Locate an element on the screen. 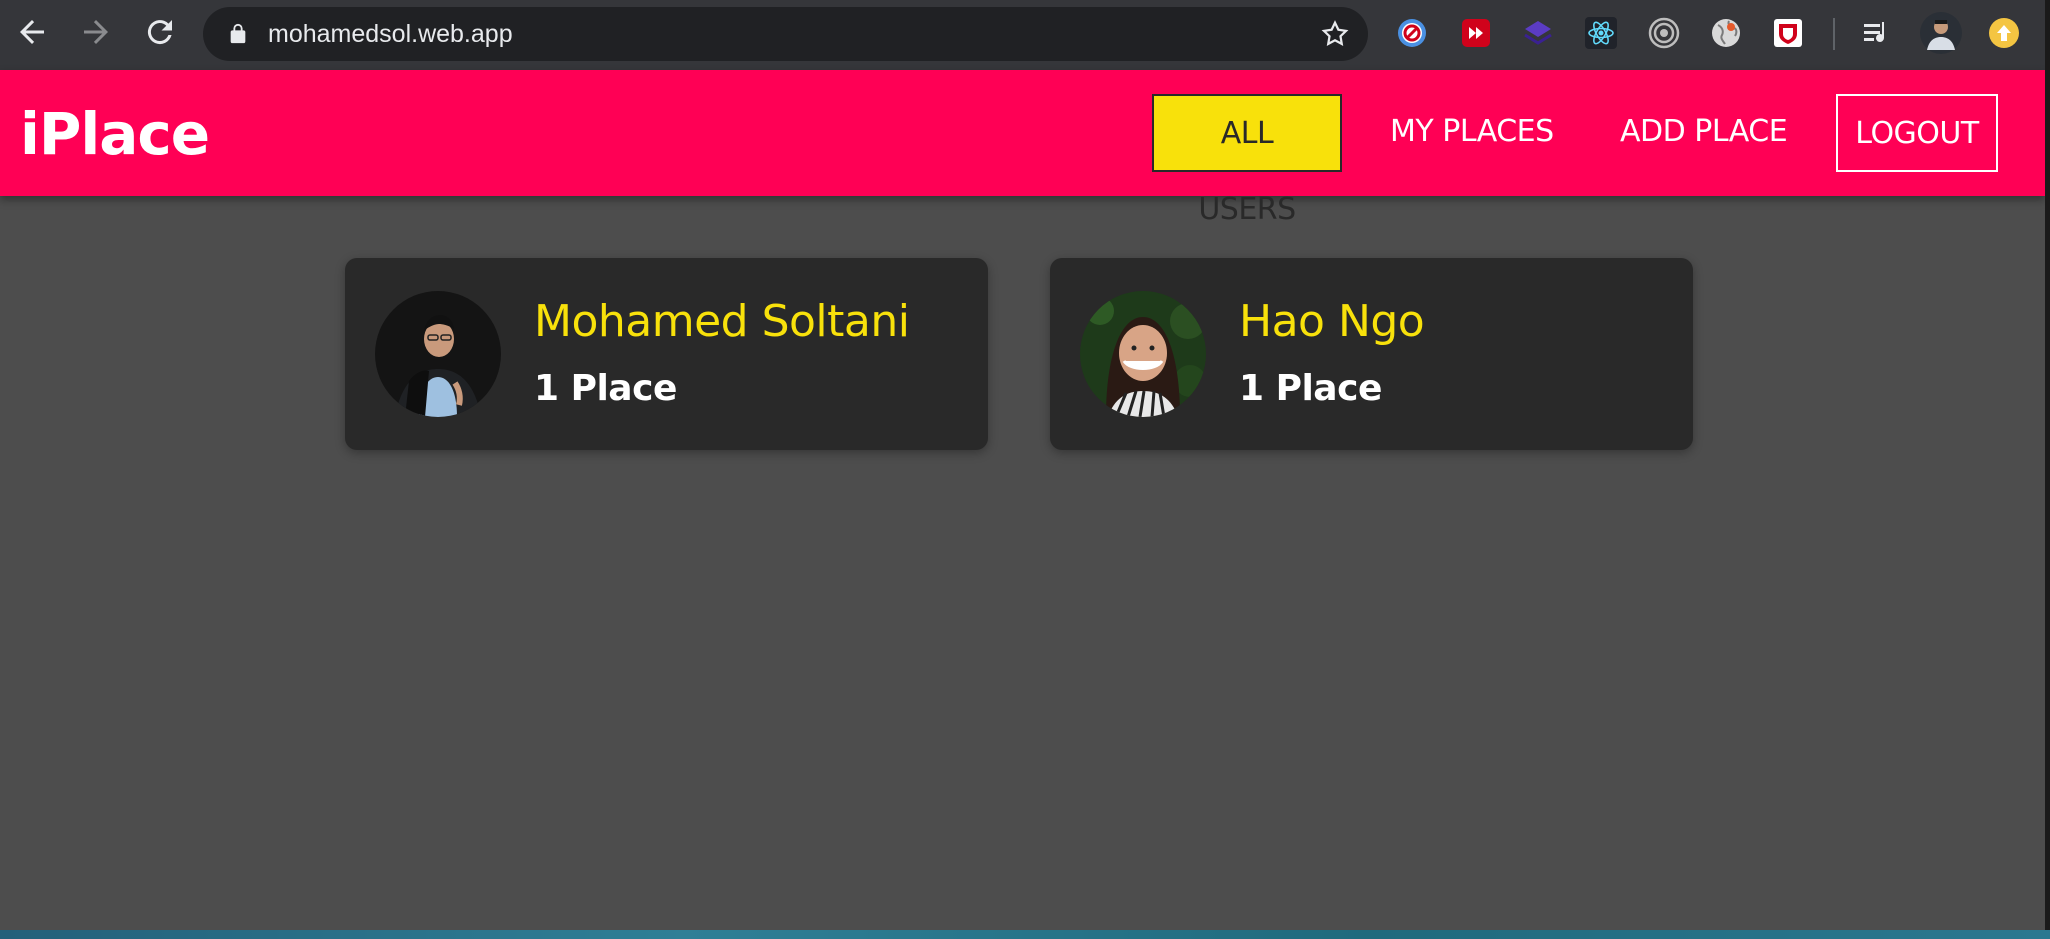 This screenshot has width=2050, height=939. blocker-extension-icon is located at coordinates (1412, 33).